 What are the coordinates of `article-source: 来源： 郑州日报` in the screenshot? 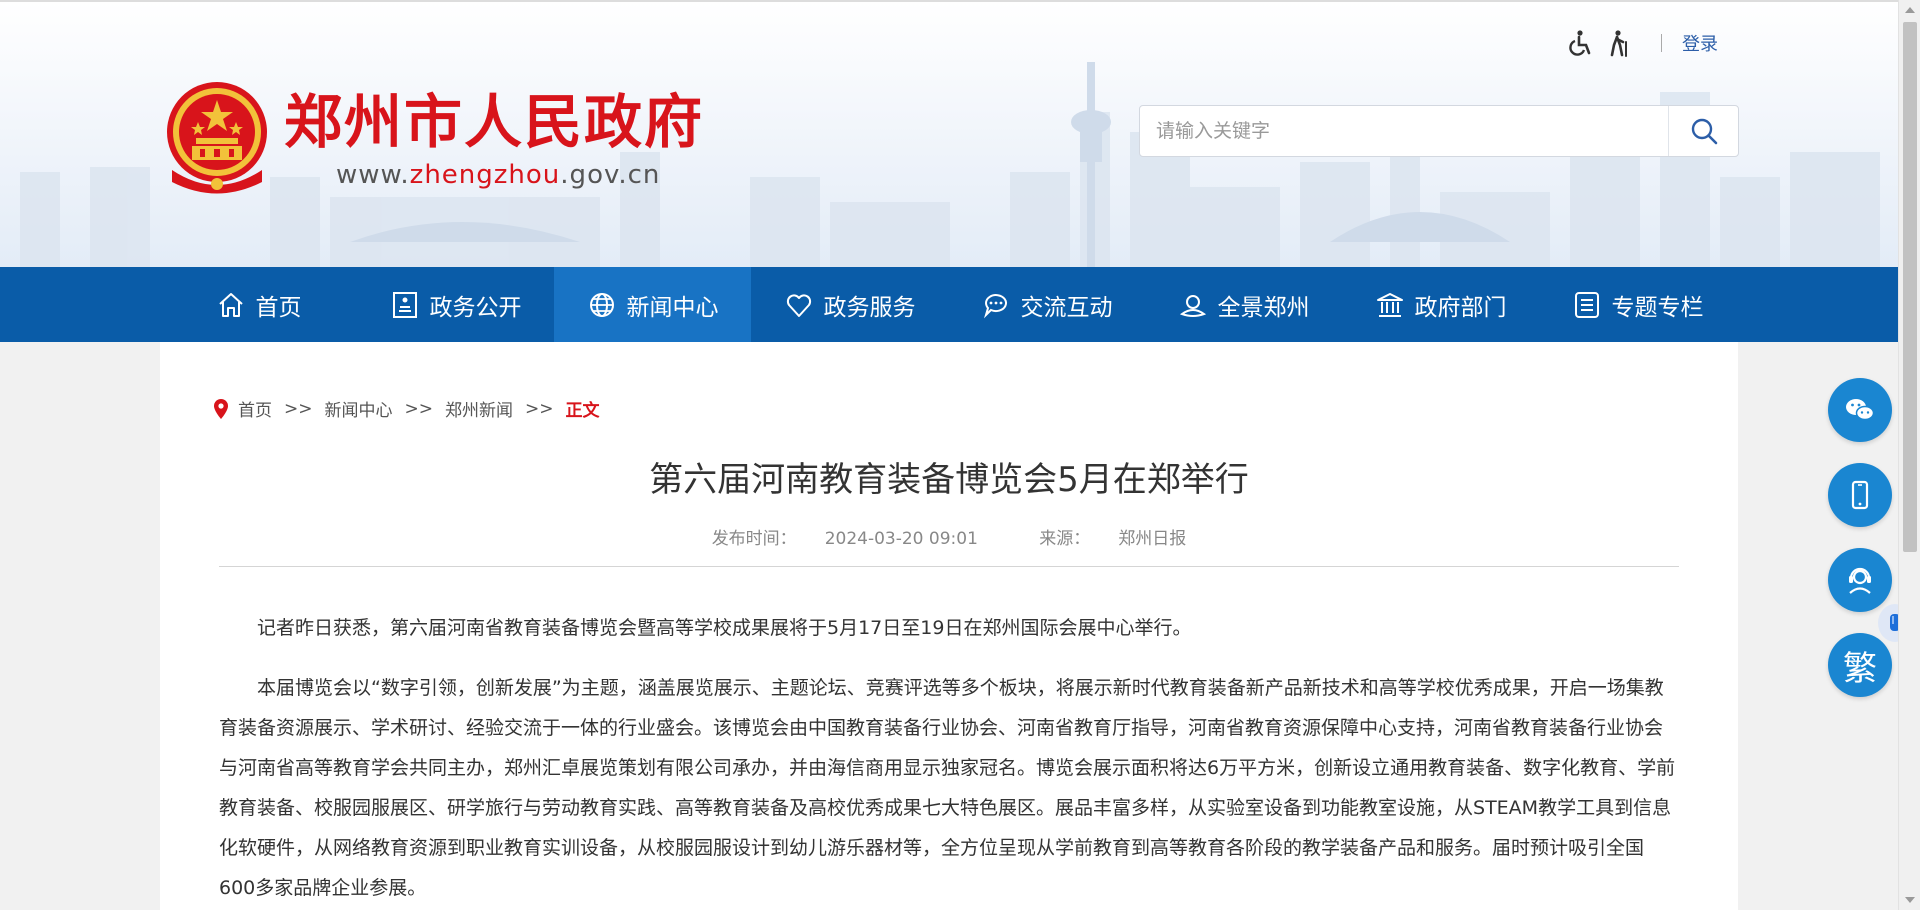 It's located at (1113, 539).